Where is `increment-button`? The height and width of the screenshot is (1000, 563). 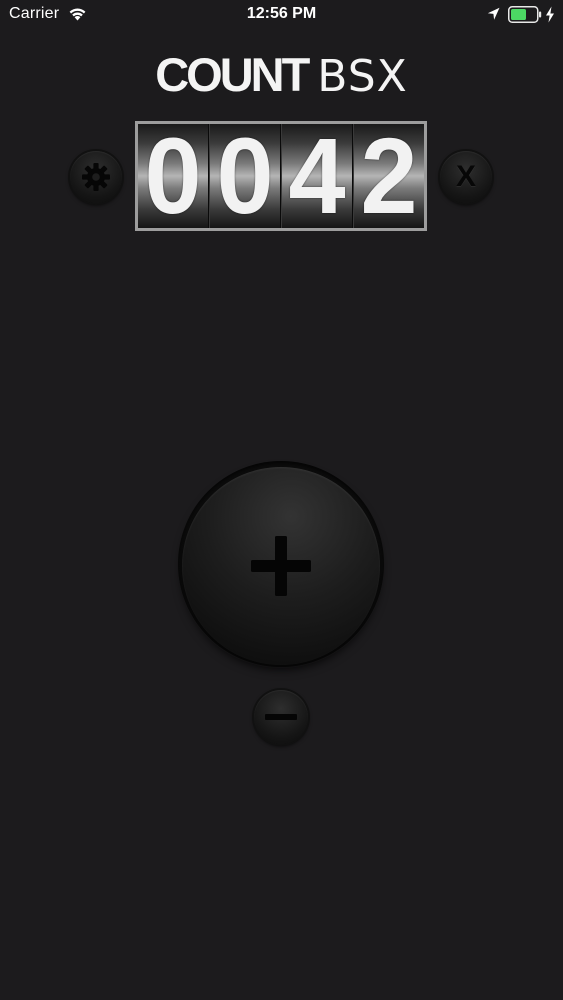
increment-button is located at coordinates (281, 566).